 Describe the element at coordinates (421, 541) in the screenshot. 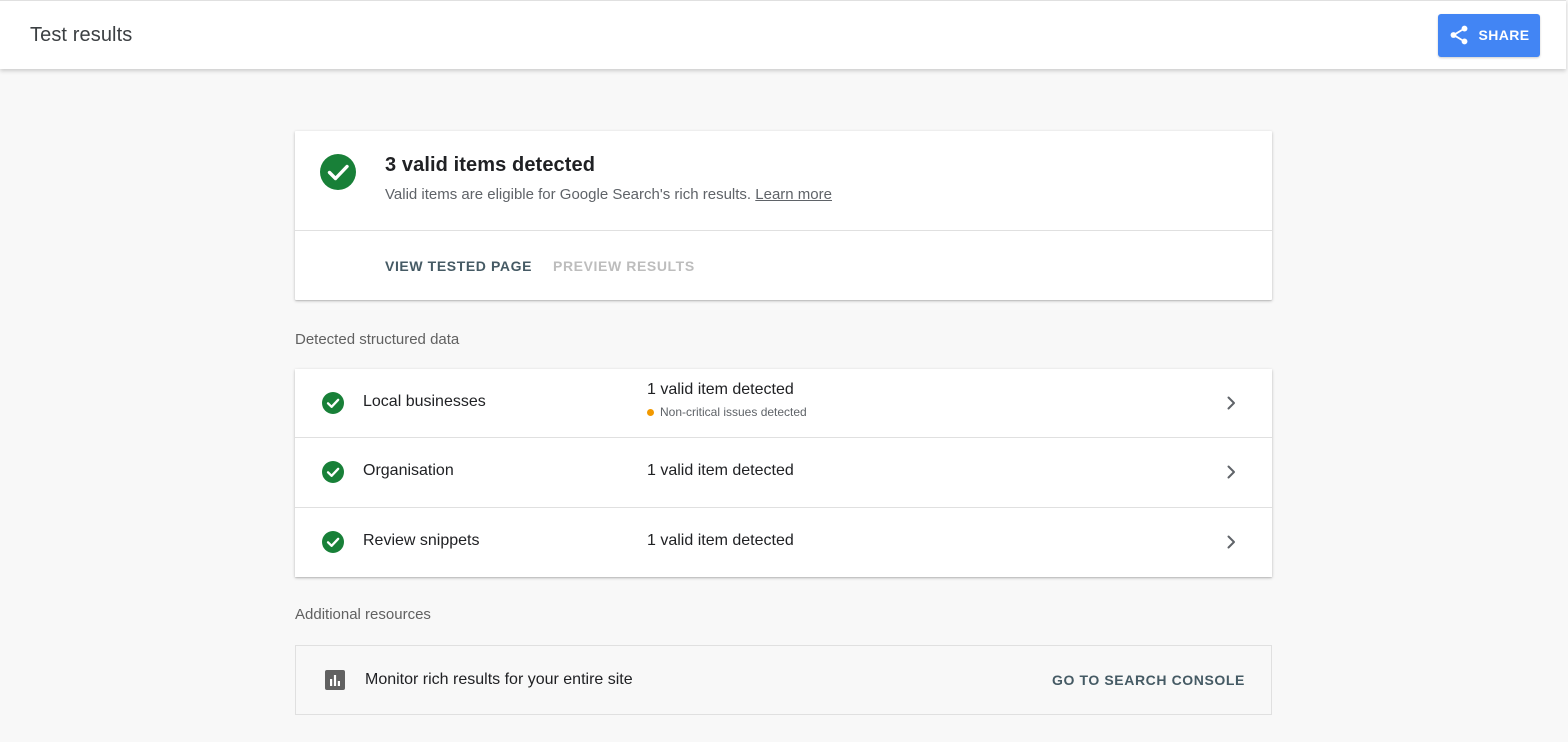

I see `item-name: Review snippets` at that location.